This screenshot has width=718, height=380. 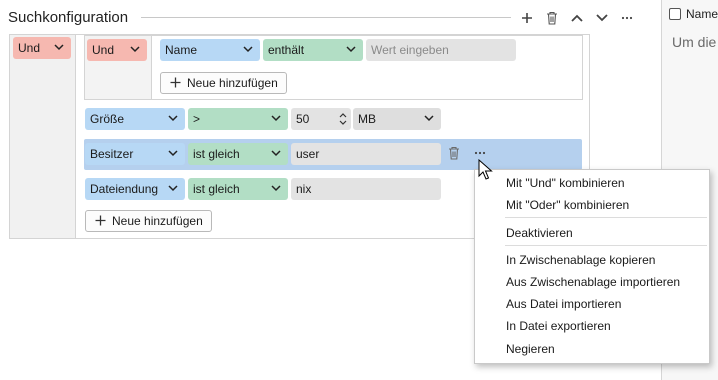 What do you see at coordinates (343, 119) in the screenshot?
I see `spinner-icon` at bounding box center [343, 119].